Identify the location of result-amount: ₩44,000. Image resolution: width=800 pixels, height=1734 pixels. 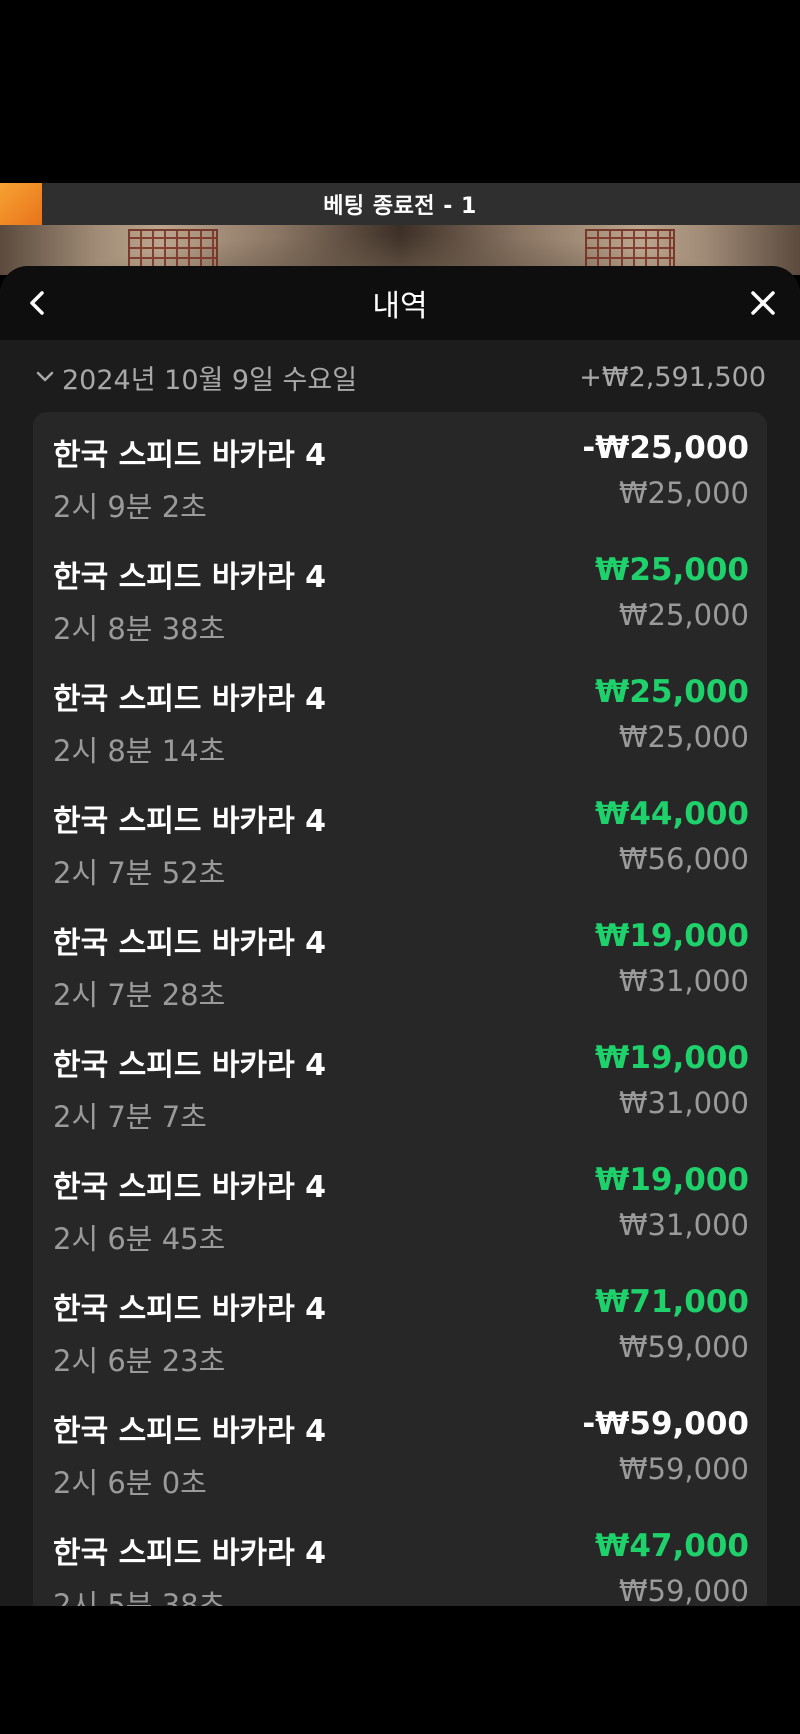
(672, 814).